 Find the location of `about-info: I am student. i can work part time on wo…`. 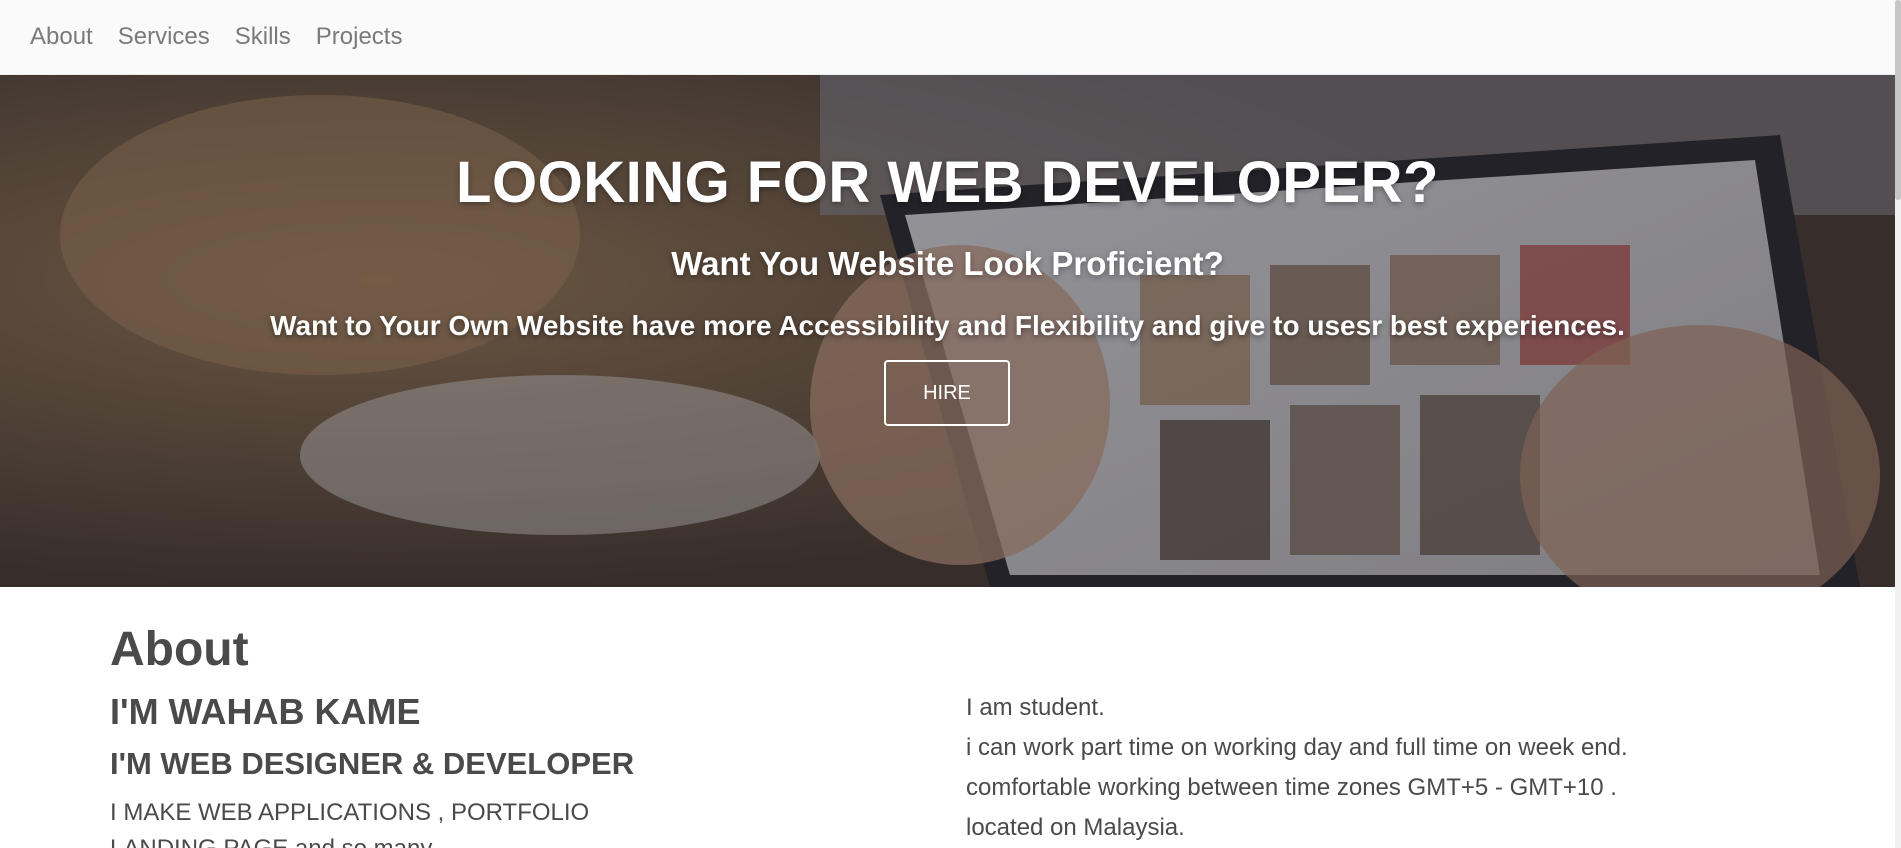

about-info: I am student. i can work part time on wo… is located at coordinates (1297, 768).